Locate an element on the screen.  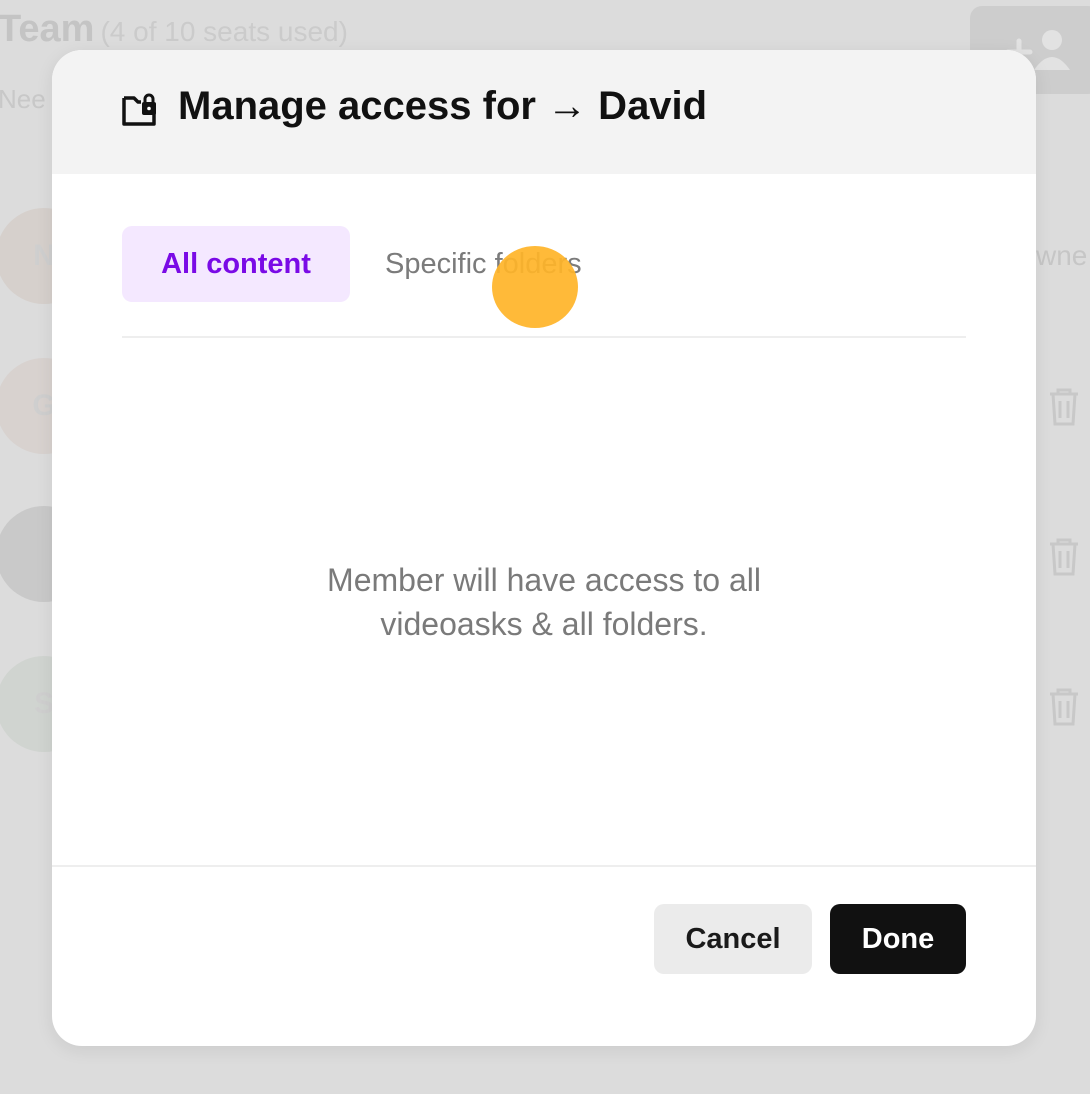
tab-all-content: All content is located at coordinates (236, 264).